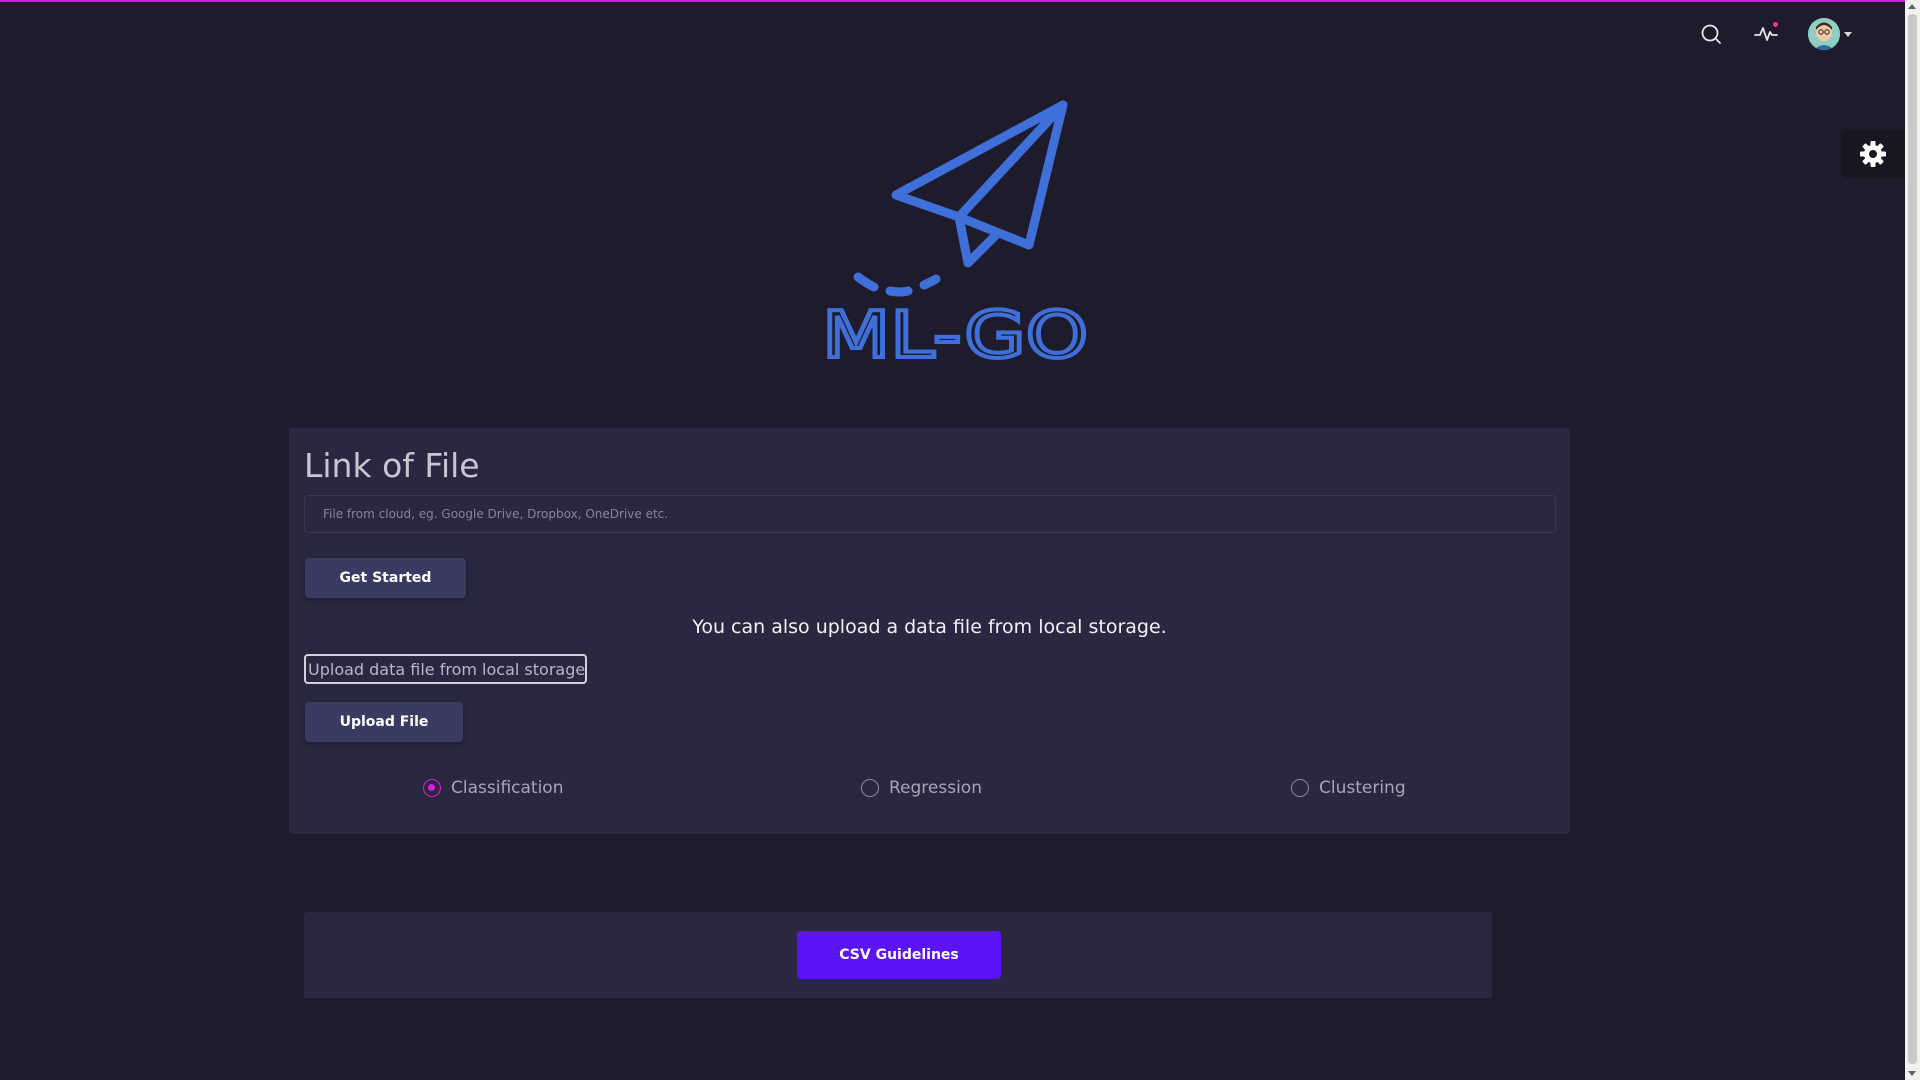 The image size is (1920, 1080). Describe the element at coordinates (930, 514) in the screenshot. I see `file-link-input` at that location.